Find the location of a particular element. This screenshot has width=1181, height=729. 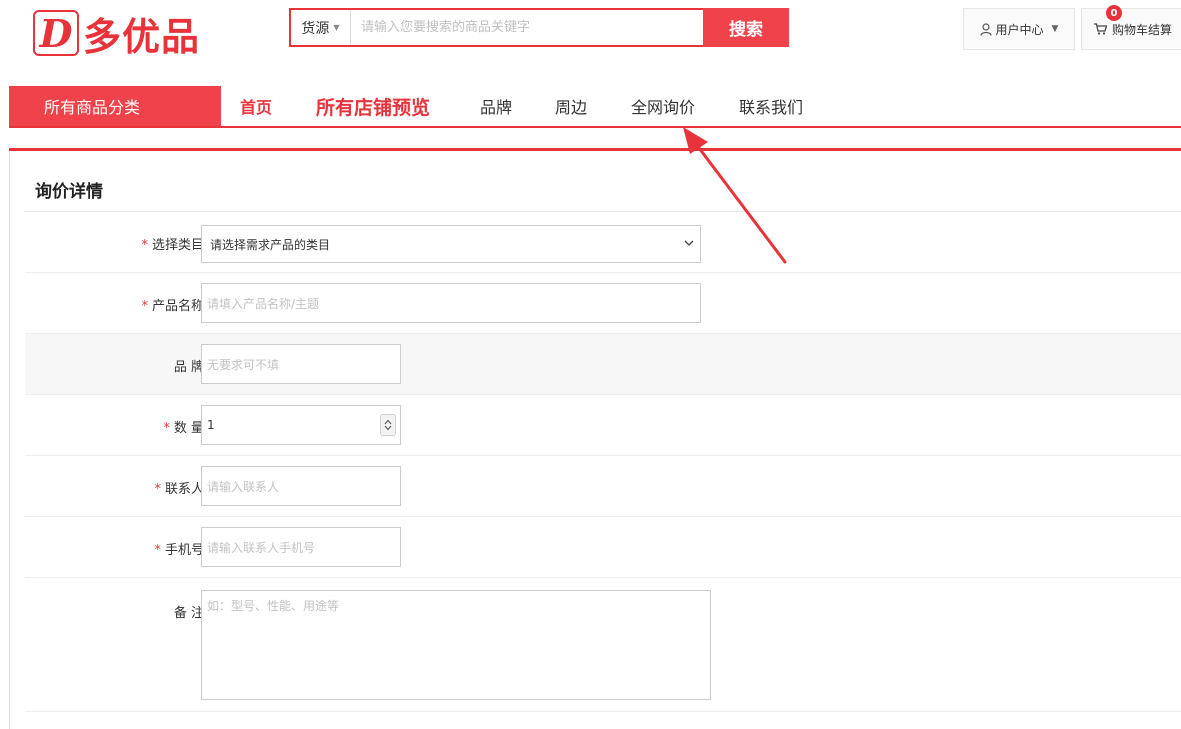

search-type-dropdown: 货源 ▼ is located at coordinates (321, 27).